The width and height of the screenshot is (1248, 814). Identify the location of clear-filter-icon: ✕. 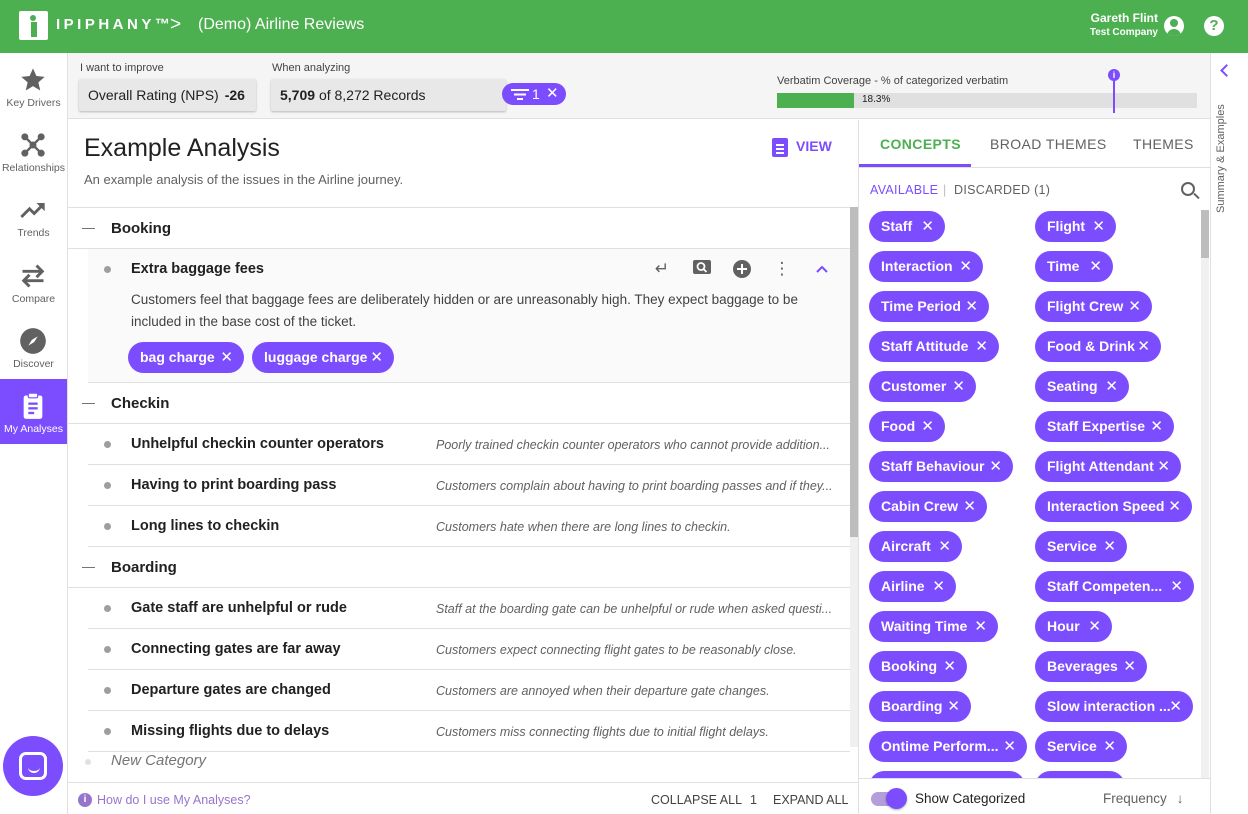
(552, 94).